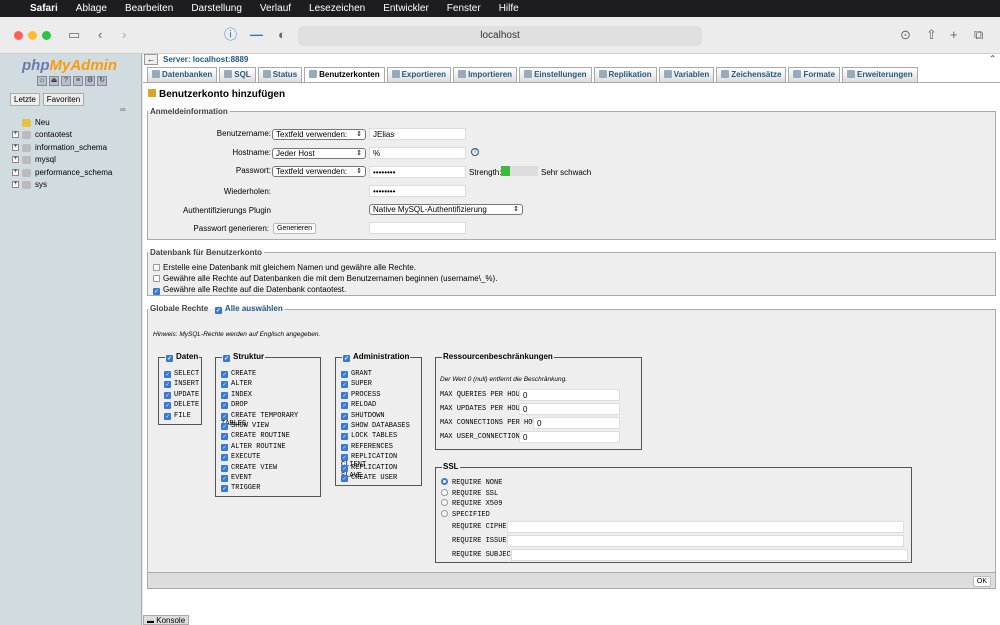 The image size is (1000, 625). I want to click on tree-item-db: + sys, so click(29, 184).